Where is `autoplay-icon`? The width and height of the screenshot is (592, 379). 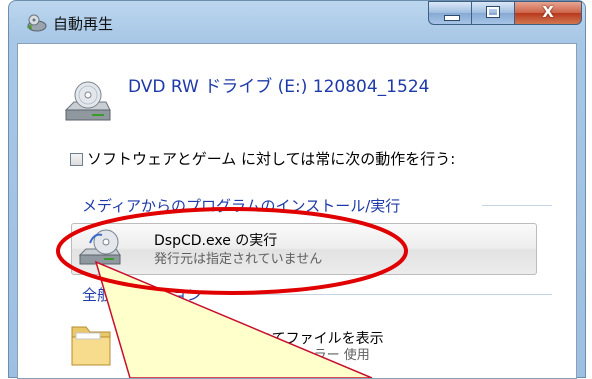 autoplay-icon is located at coordinates (37, 23).